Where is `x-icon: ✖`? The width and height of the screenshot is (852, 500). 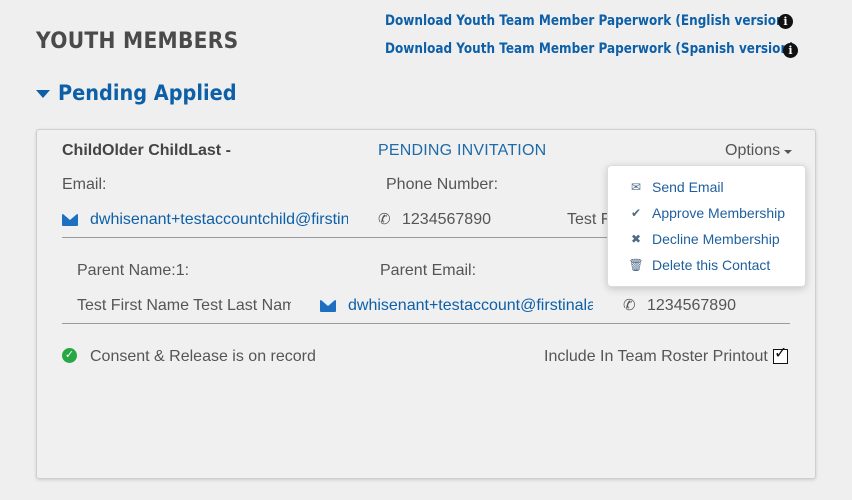
x-icon: ✖ is located at coordinates (636, 239).